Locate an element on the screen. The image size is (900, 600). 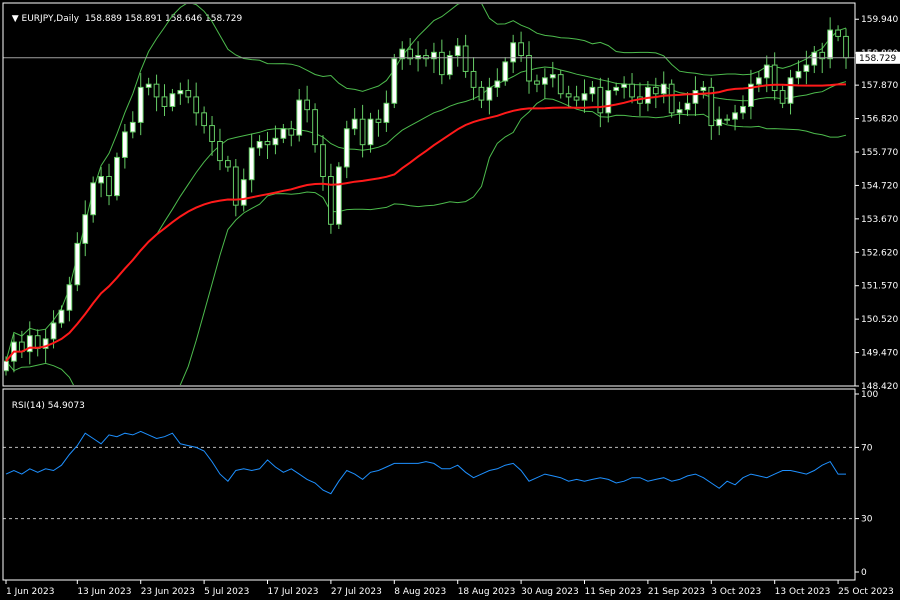
time-tick-label: 18 Aug 2023 is located at coordinates (487, 592).